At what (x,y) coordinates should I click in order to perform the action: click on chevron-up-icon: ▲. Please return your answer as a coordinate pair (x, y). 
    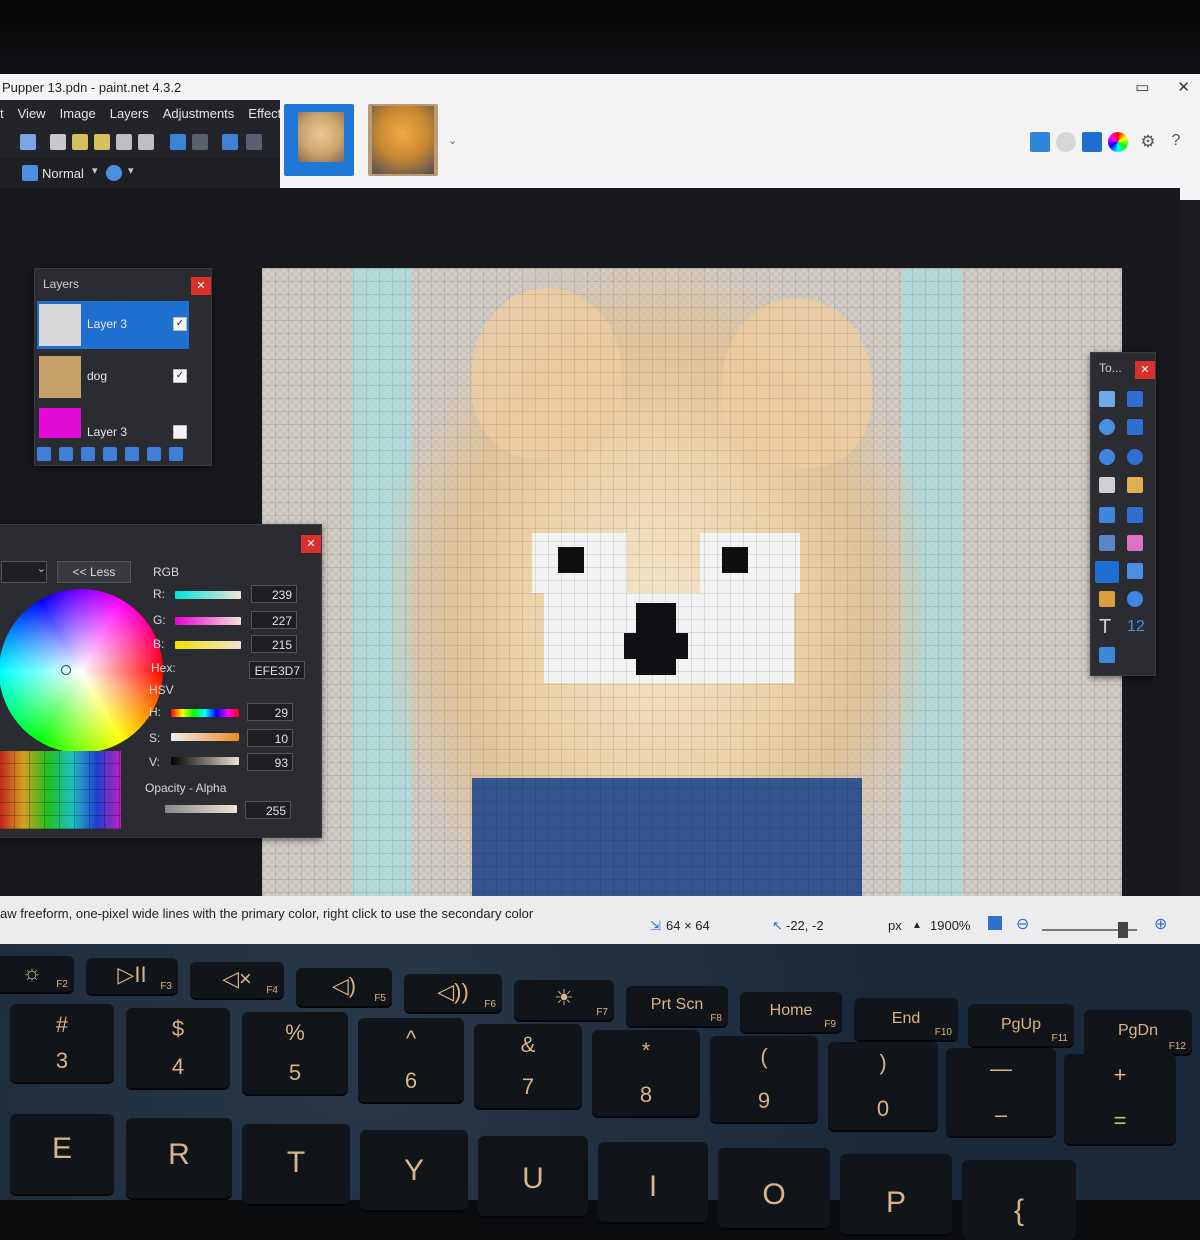
    Looking at the image, I should click on (917, 925).